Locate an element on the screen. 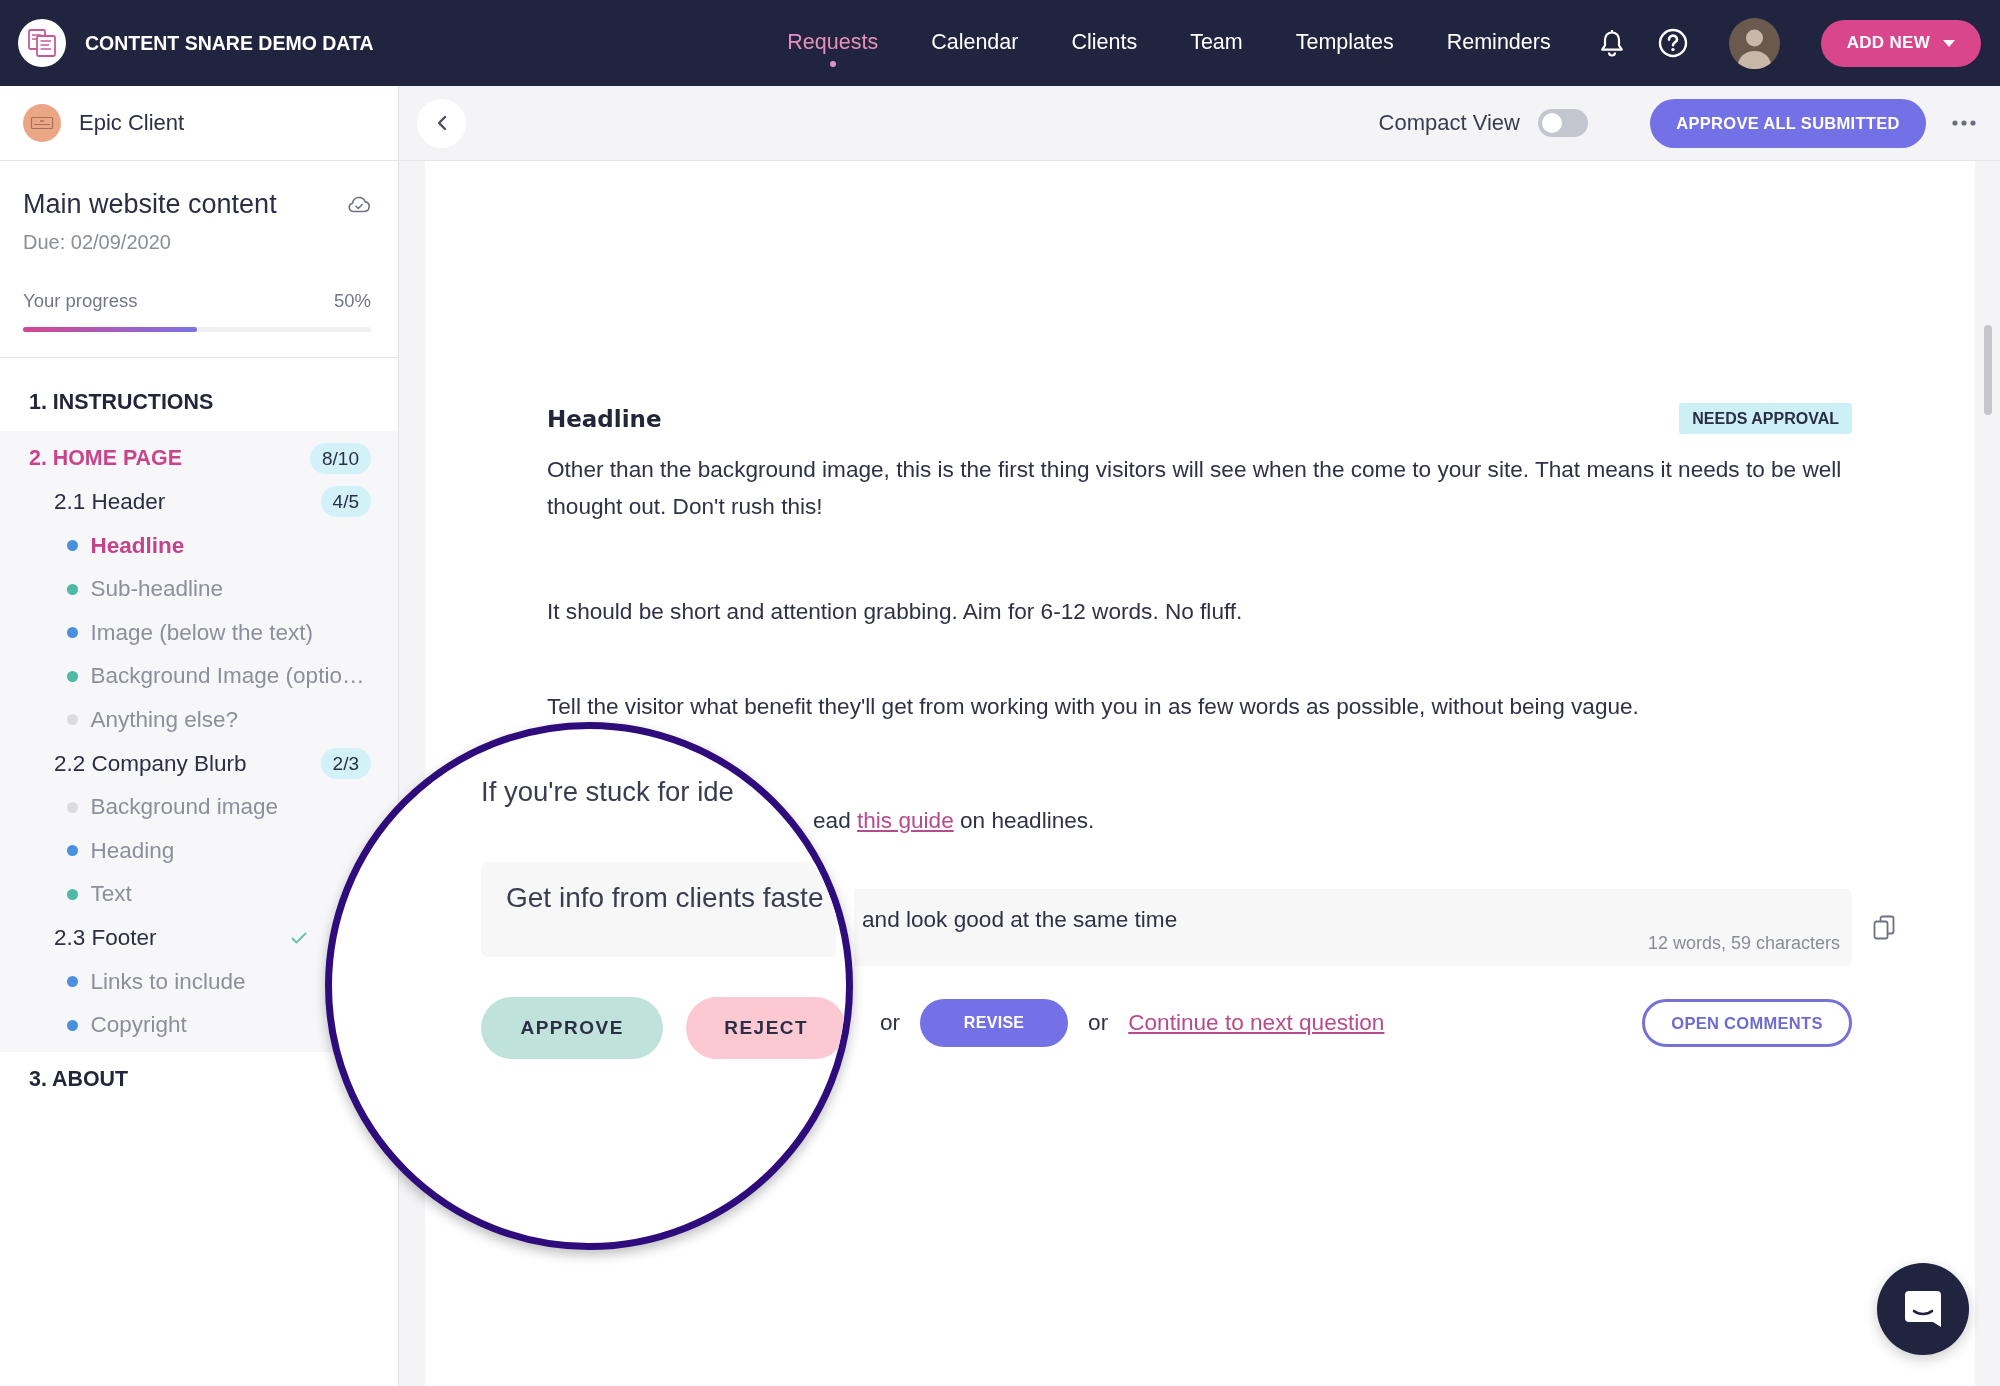  nav-tab: Templates is located at coordinates (1344, 48).